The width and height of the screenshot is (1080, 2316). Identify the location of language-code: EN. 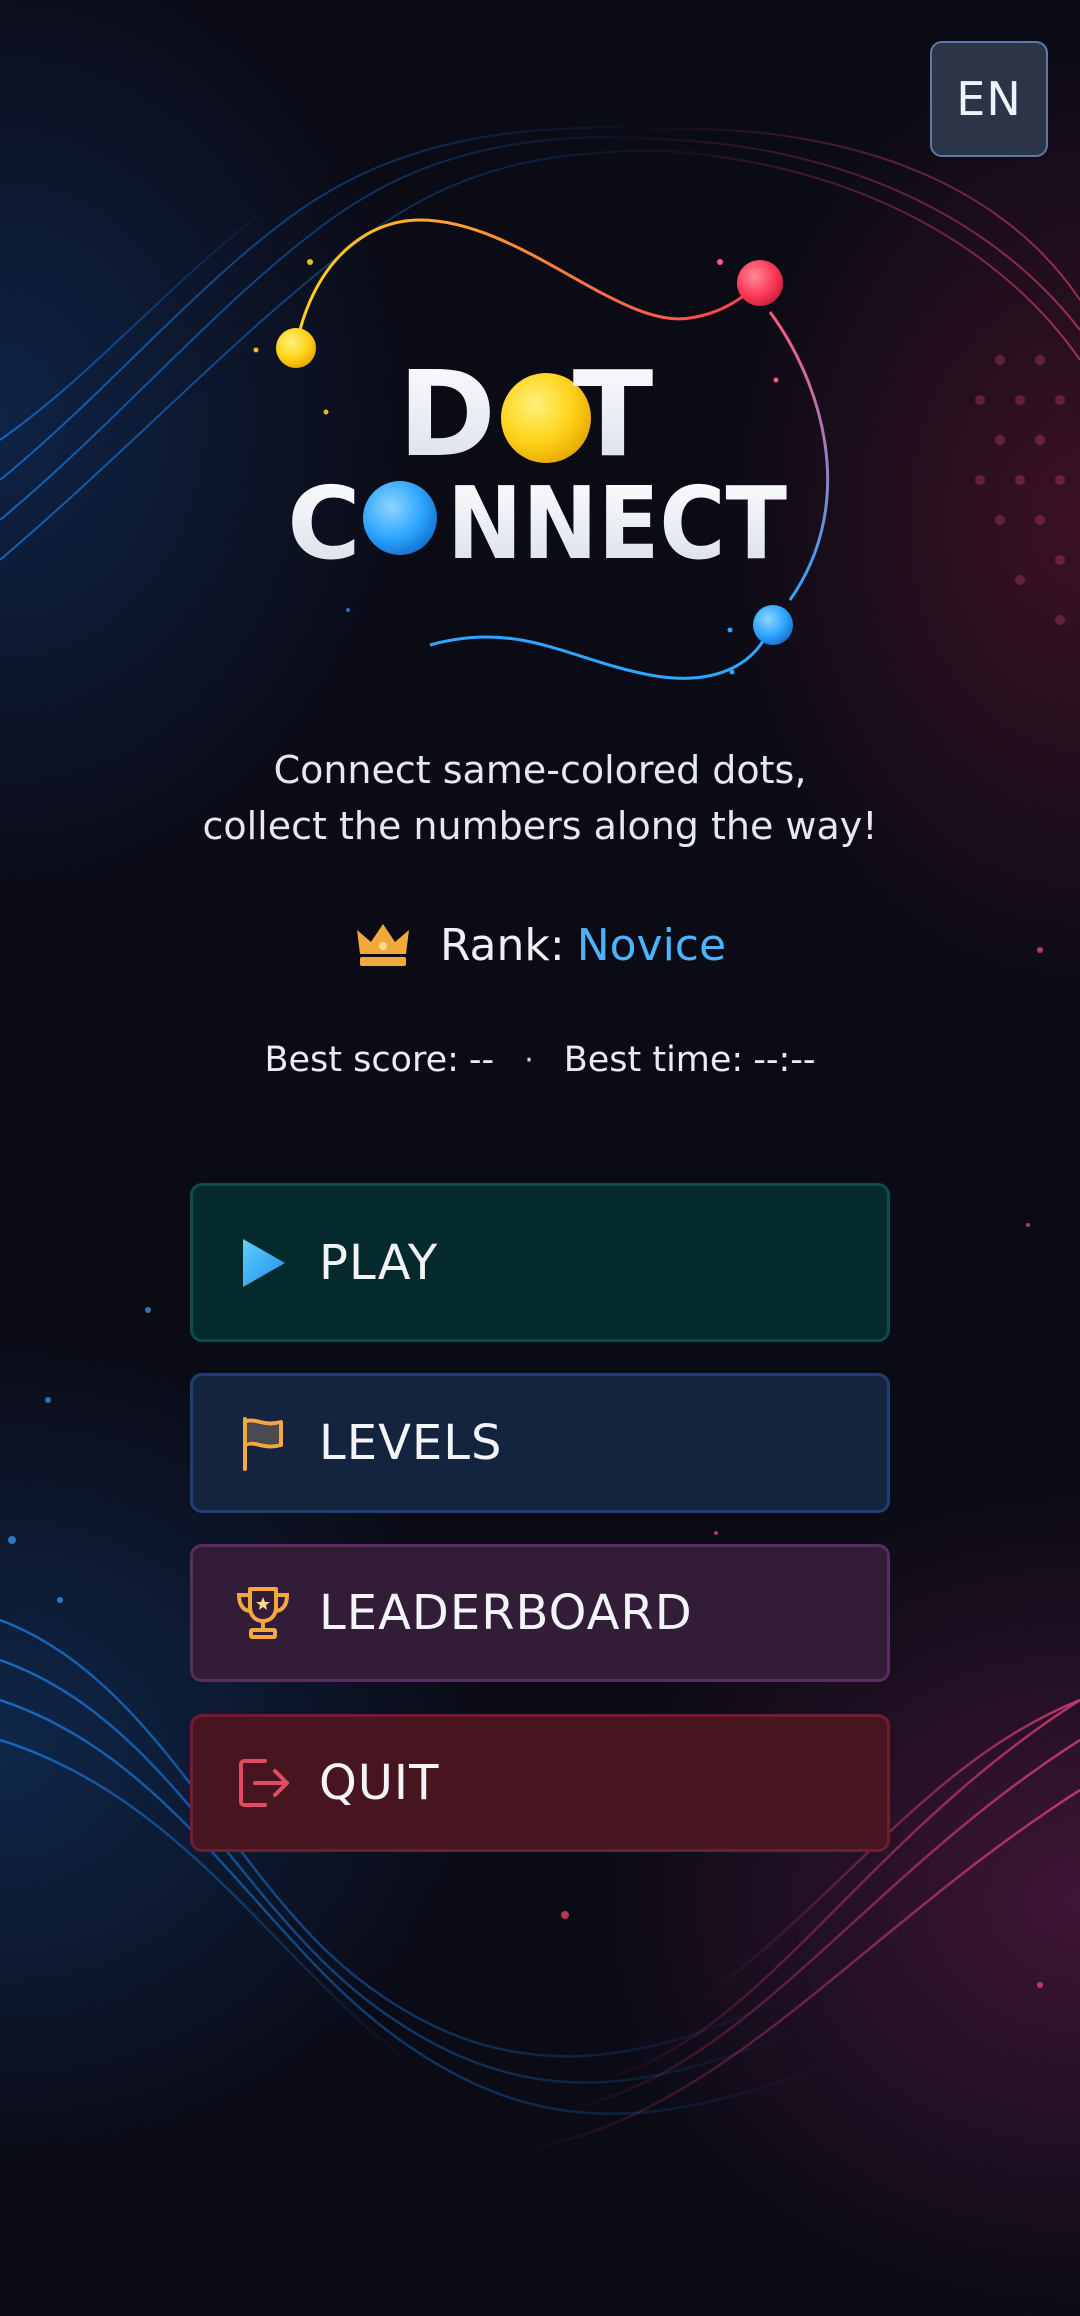
(989, 99).